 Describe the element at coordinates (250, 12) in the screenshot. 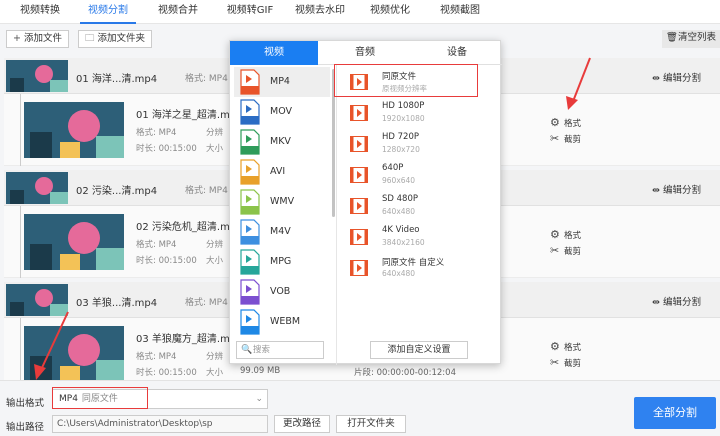

I see `tab-video-to-gif: 视频转GIF` at that location.